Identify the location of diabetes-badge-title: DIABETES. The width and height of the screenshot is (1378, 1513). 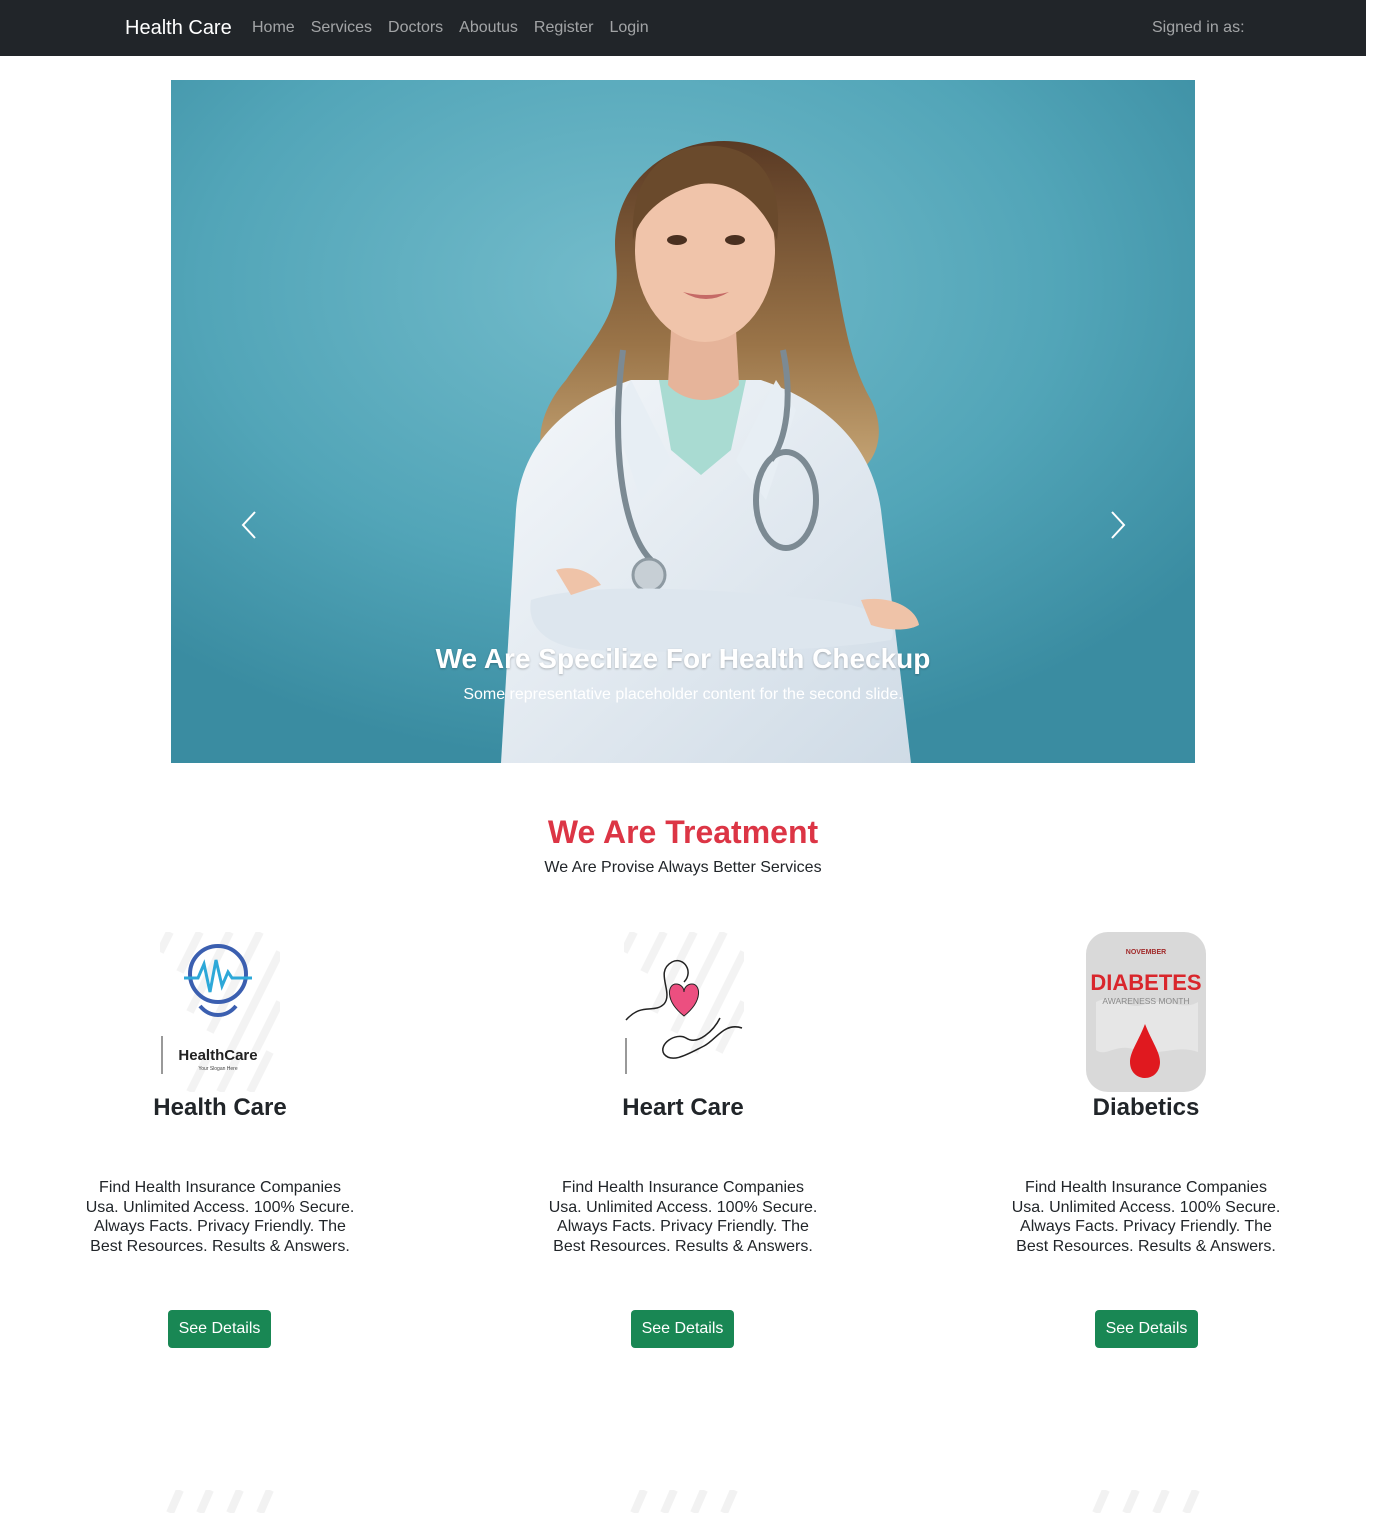
(1145, 982).